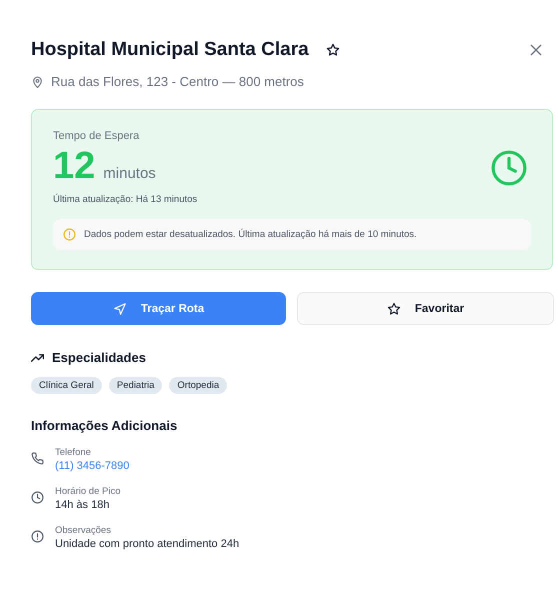 The height and width of the screenshot is (593, 558). What do you see at coordinates (37, 458) in the screenshot?
I see `phone-icon` at bounding box center [37, 458].